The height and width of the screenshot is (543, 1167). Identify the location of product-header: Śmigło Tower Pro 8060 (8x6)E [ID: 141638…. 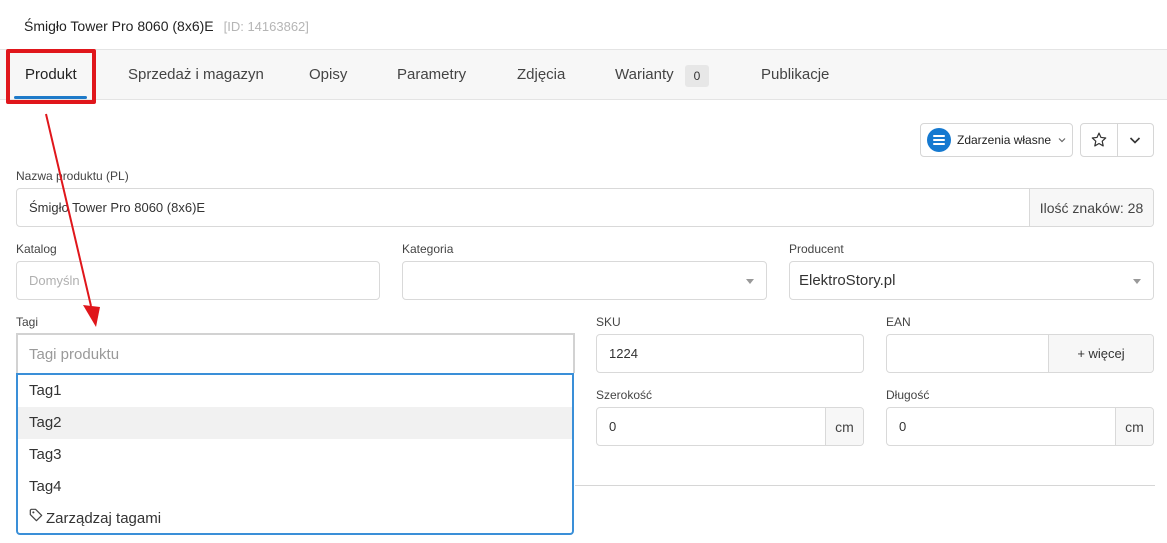
(166, 26).